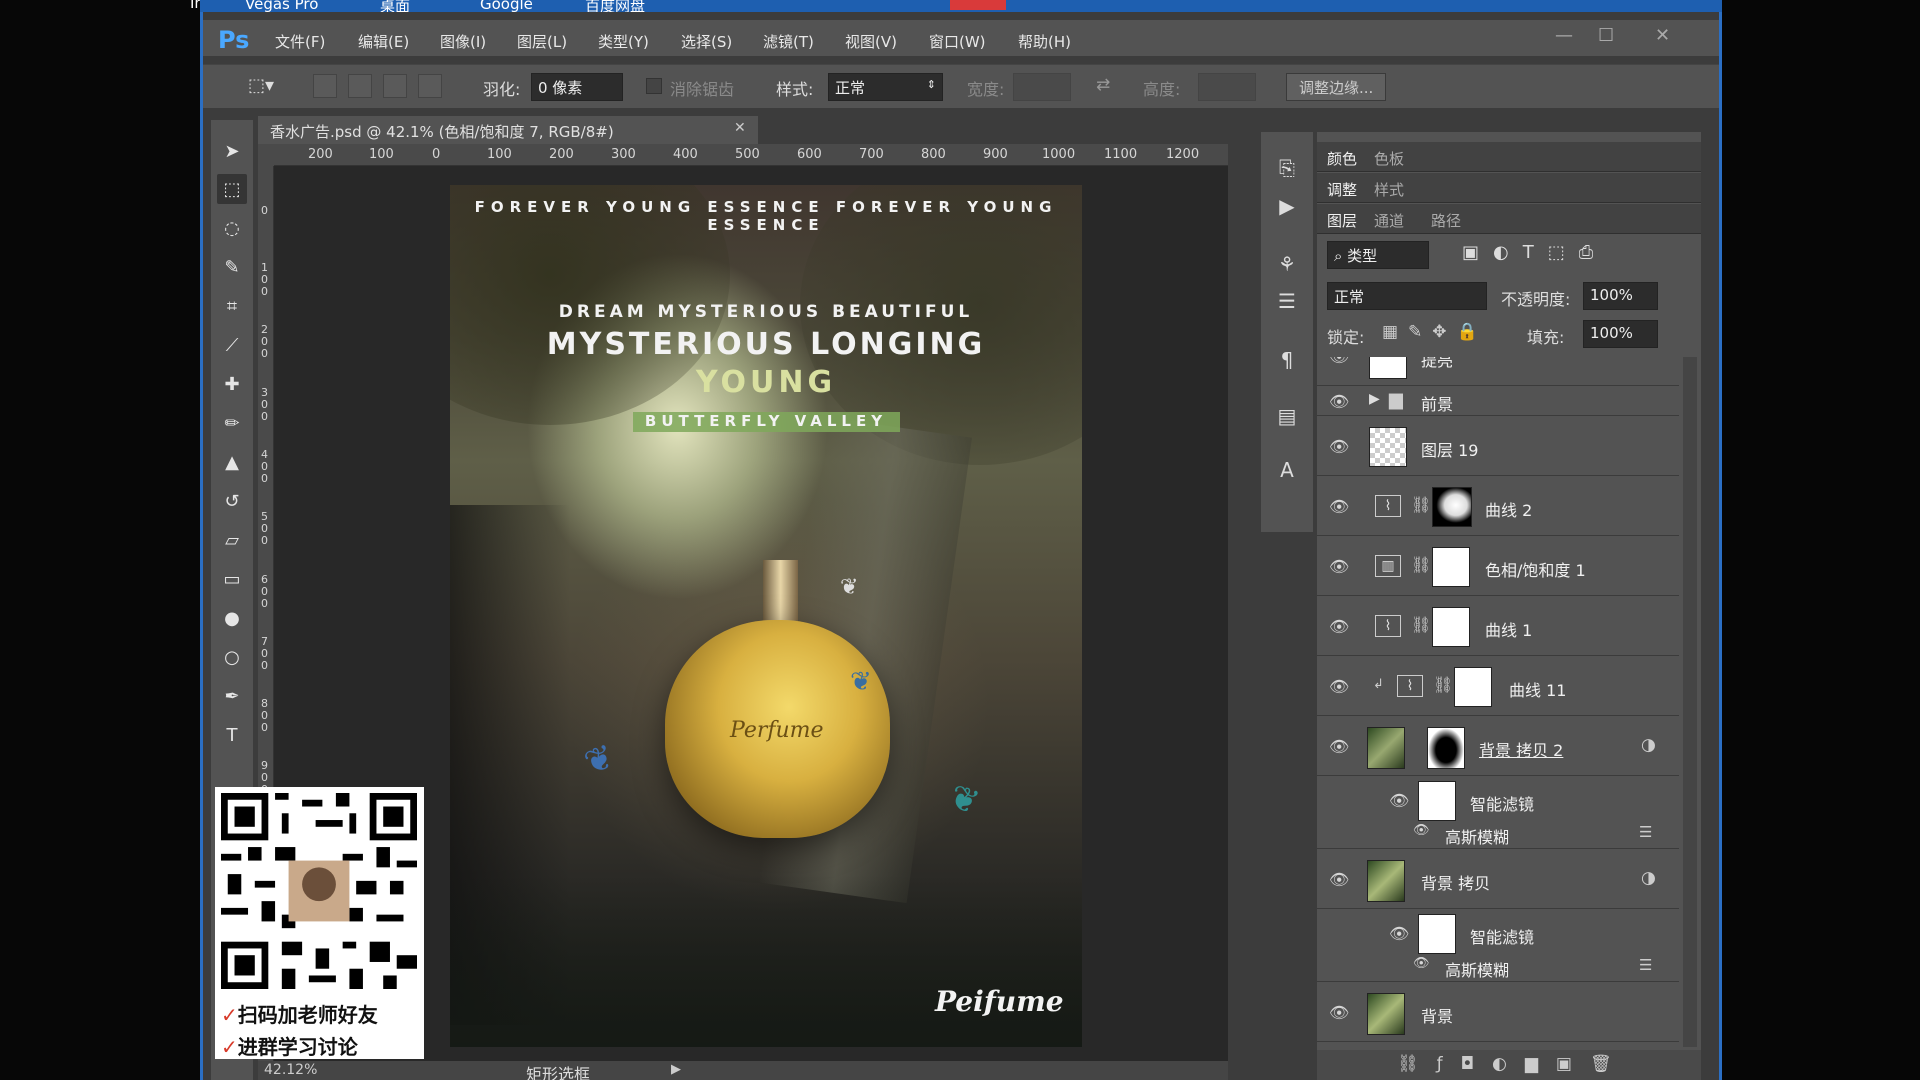 Image resolution: width=1920 pixels, height=1080 pixels. I want to click on layer-filter-select: ⌕ 类型, so click(1378, 255).